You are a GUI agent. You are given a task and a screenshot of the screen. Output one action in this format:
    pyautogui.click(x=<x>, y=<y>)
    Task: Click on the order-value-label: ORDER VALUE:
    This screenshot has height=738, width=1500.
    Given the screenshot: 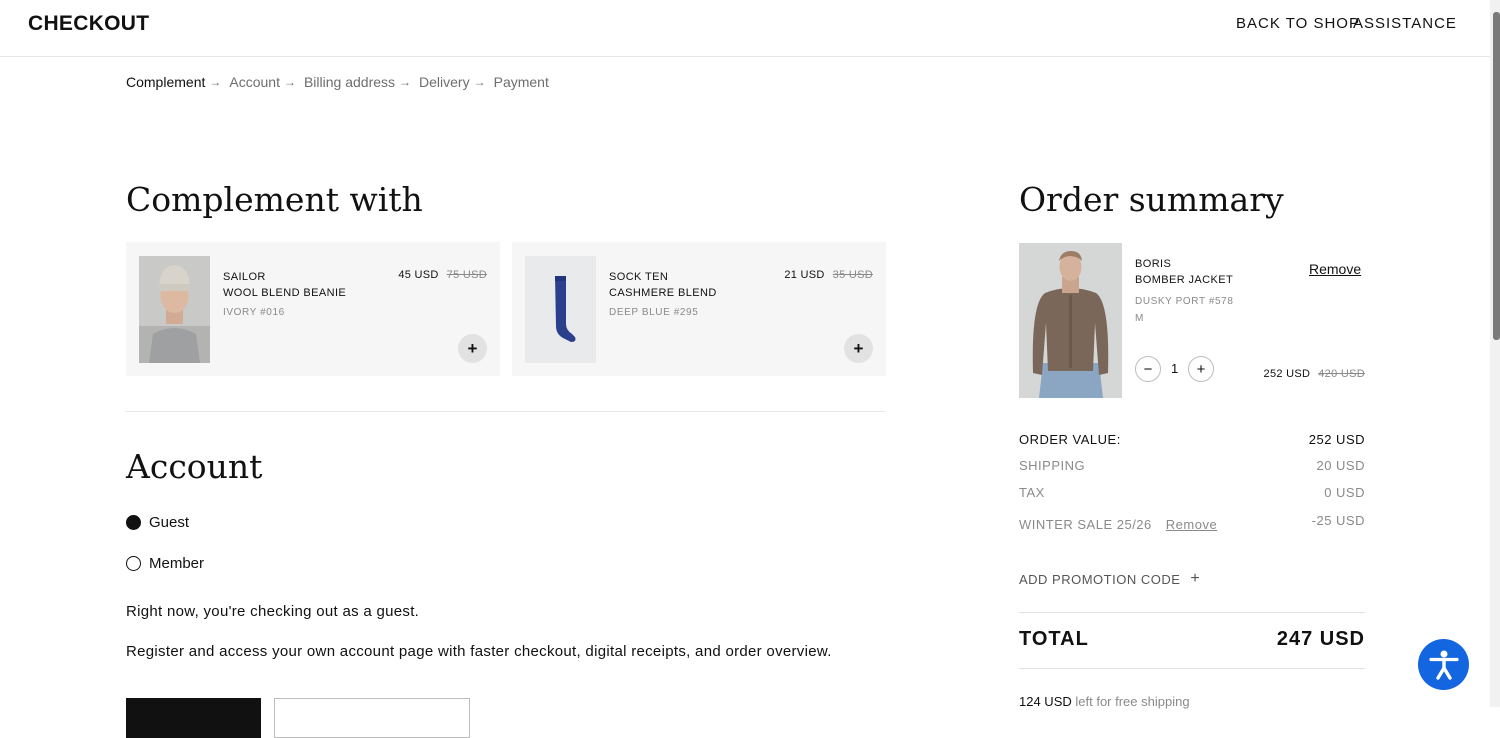 What is the action you would take?
    pyautogui.click(x=1070, y=439)
    